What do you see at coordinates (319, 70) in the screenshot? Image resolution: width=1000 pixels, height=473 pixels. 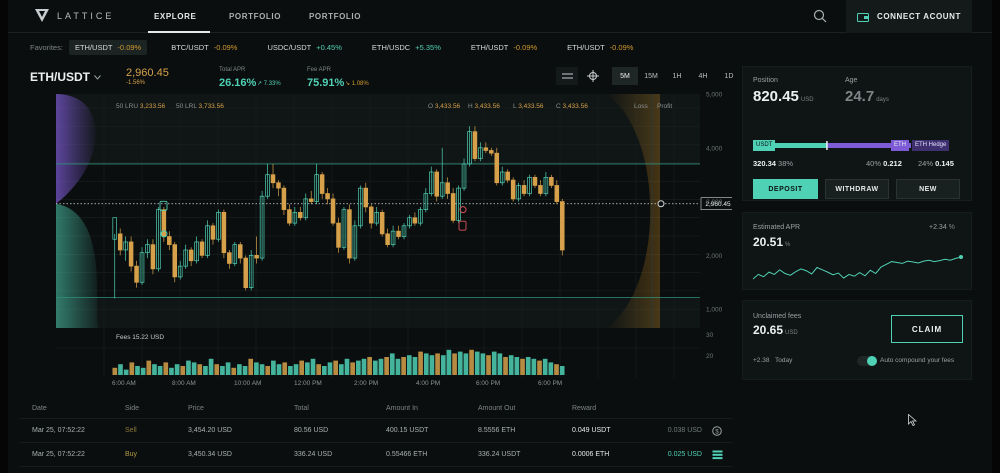 I see `fee-apr-label: Fee APR` at bounding box center [319, 70].